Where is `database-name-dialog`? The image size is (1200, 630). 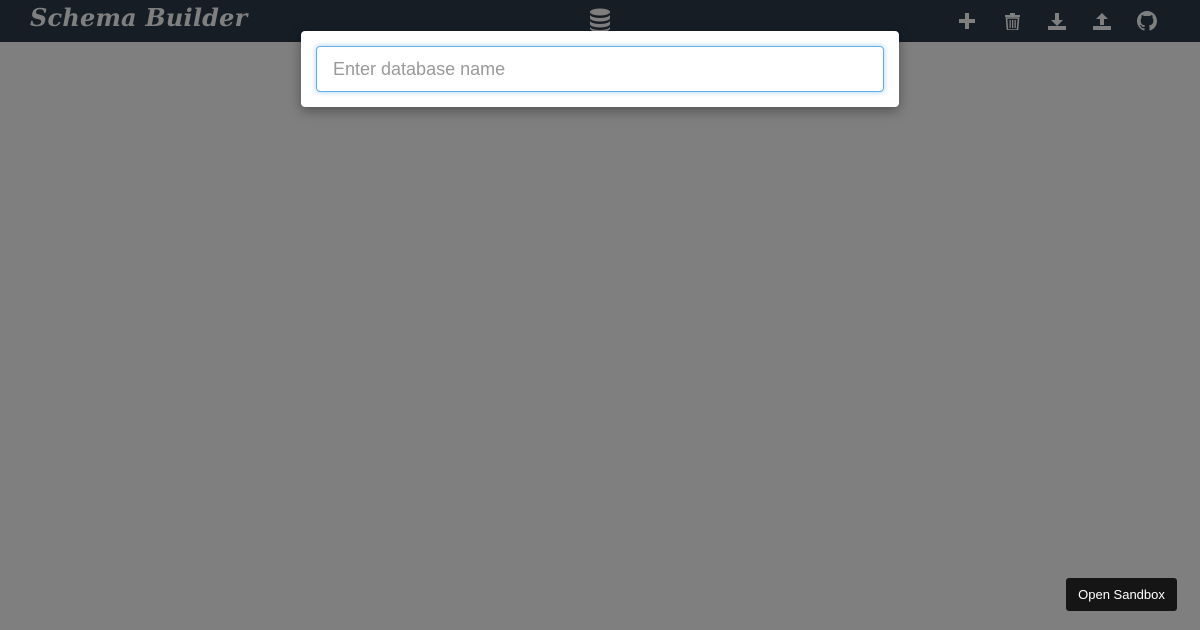
database-name-dialog is located at coordinates (600, 69).